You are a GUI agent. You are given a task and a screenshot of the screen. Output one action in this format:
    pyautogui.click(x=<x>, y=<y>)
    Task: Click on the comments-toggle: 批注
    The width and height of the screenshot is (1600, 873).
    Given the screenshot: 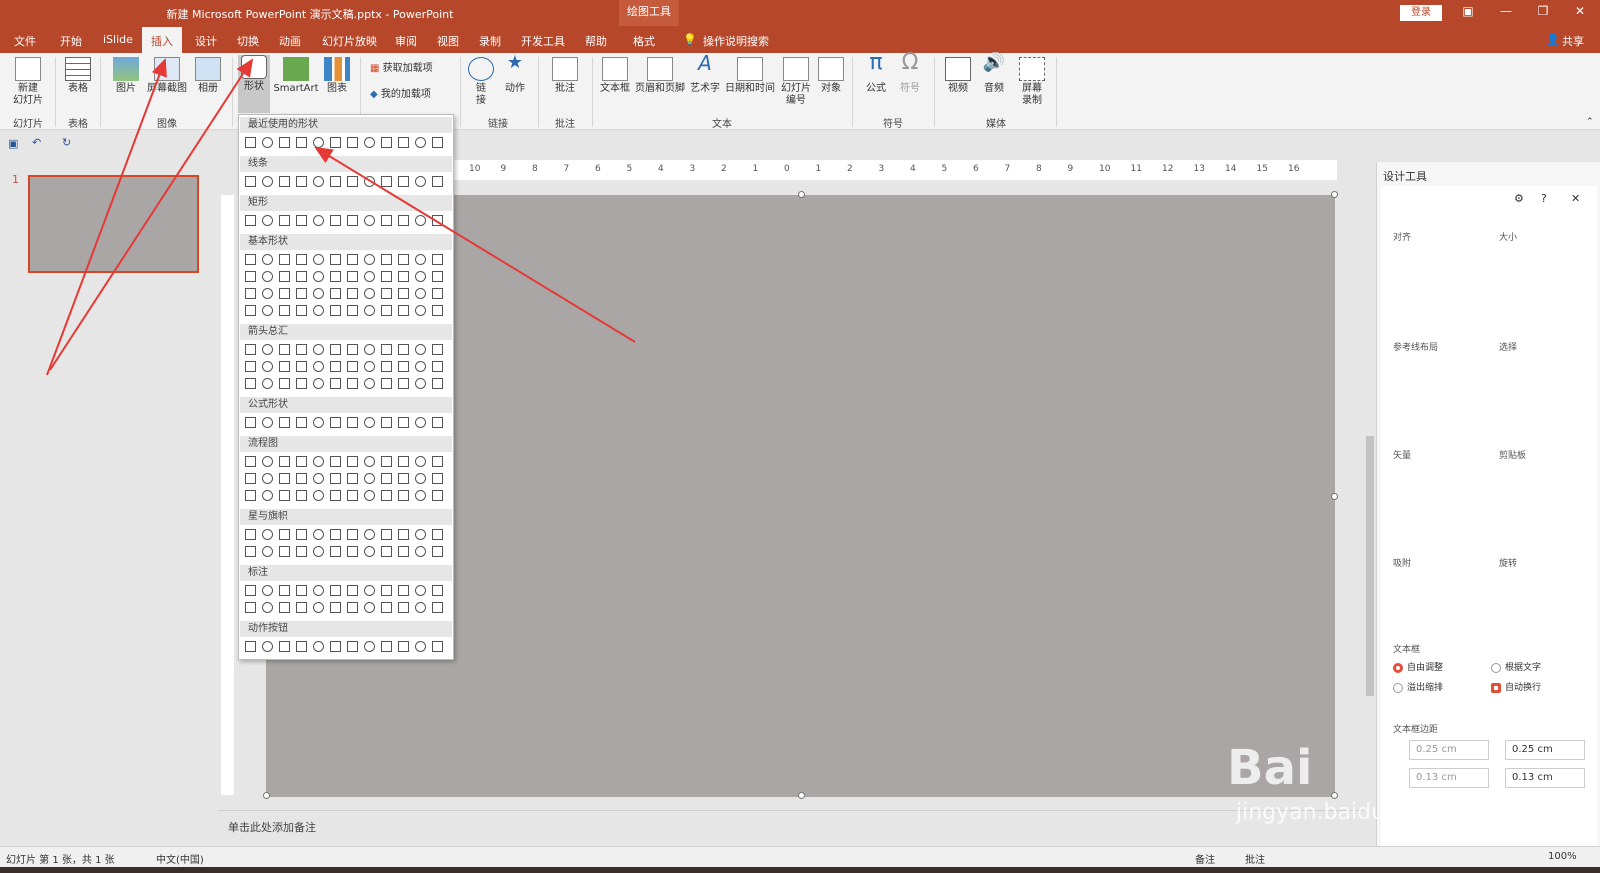 What is the action you would take?
    pyautogui.click(x=1255, y=858)
    